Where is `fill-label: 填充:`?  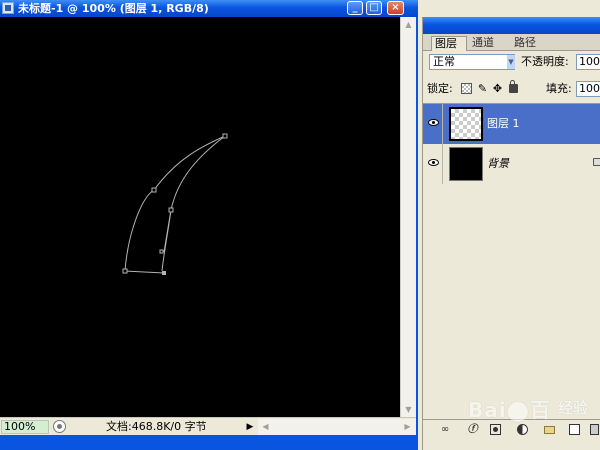 fill-label: 填充: is located at coordinates (559, 88).